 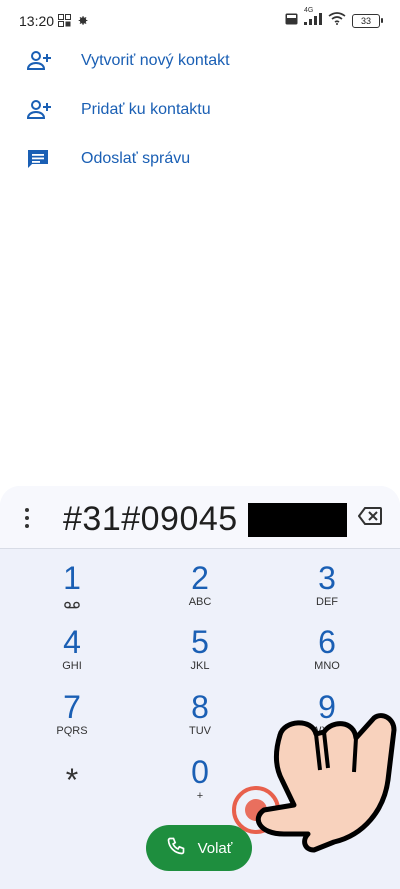 I want to click on key-letters: GHI, so click(x=72, y=666).